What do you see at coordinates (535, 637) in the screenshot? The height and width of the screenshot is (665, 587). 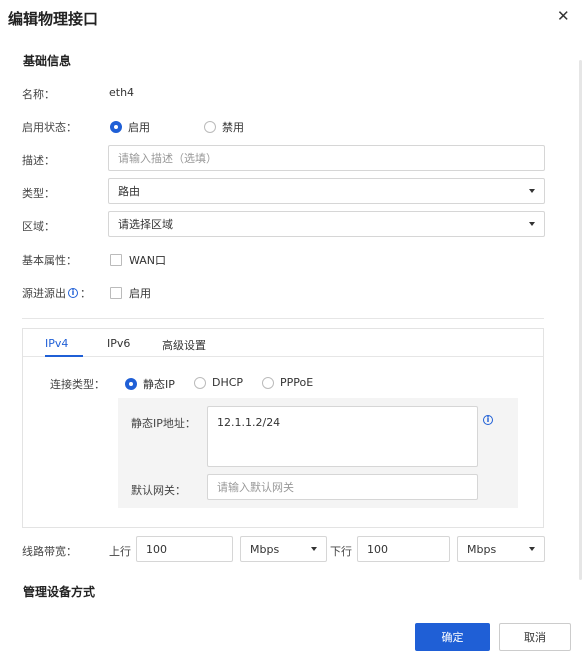 I see `cancel-button: 取消` at bounding box center [535, 637].